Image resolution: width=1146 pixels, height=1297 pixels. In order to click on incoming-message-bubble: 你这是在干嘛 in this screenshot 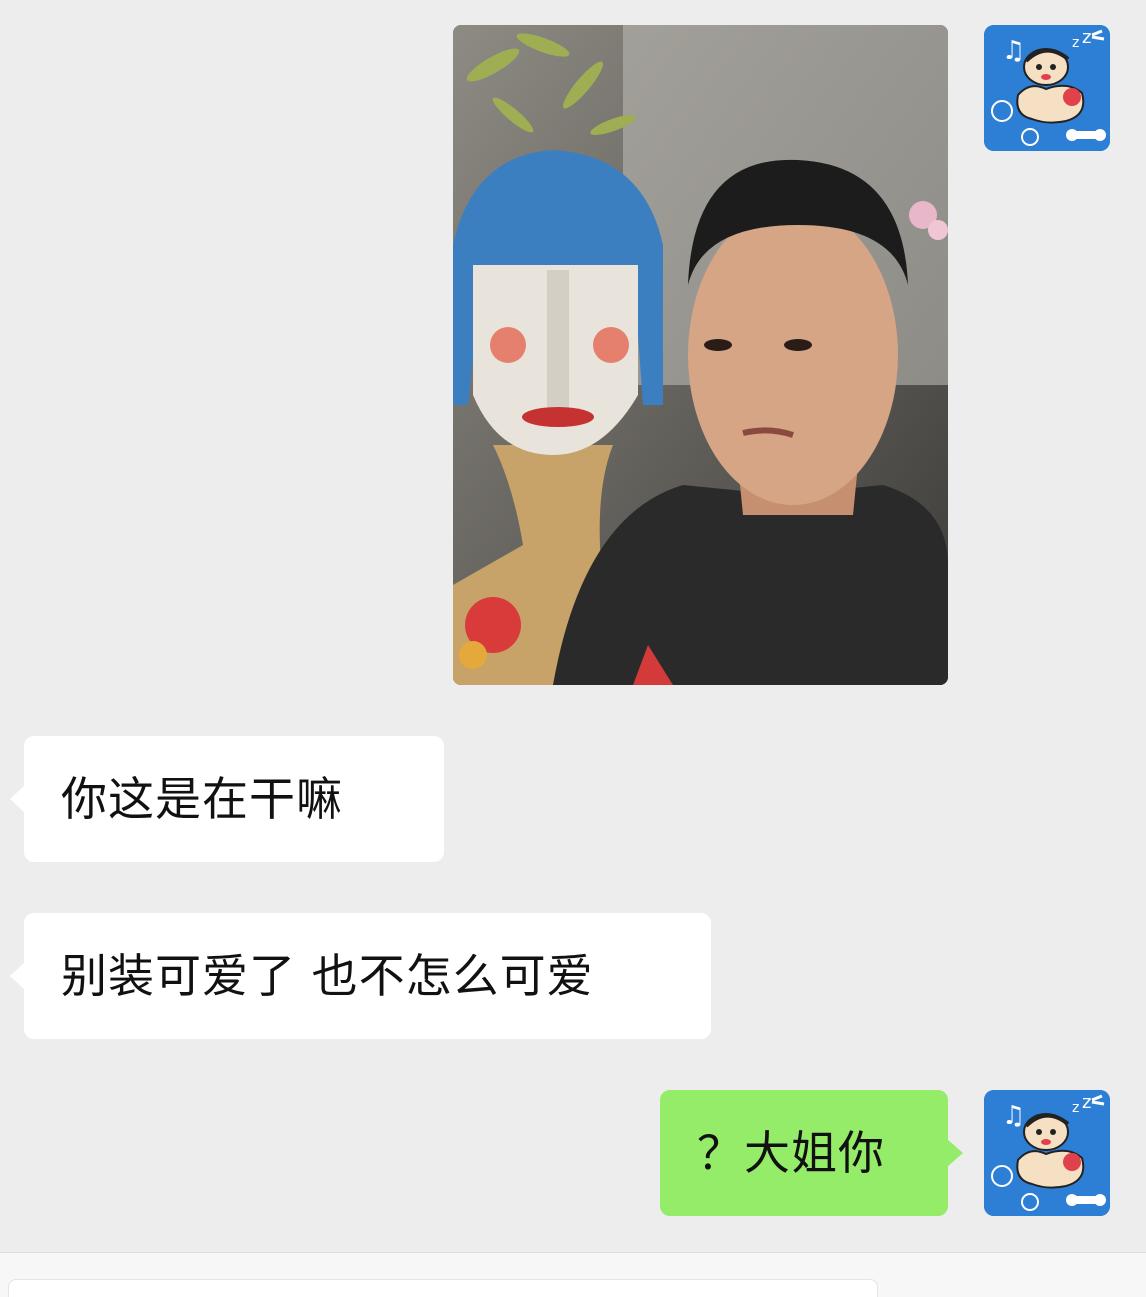, I will do `click(227, 799)`.